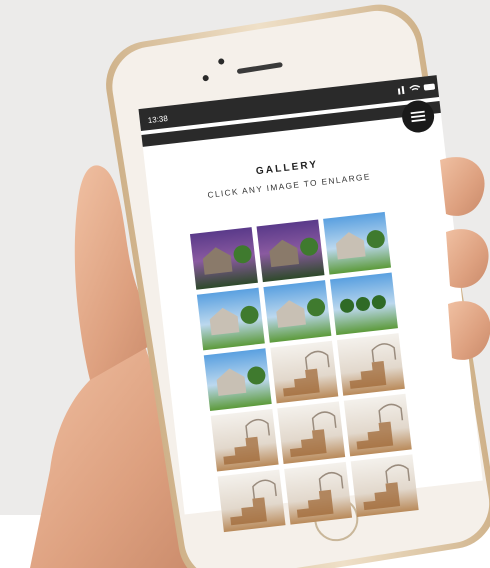 This screenshot has height=568, width=490. I want to click on battery-icon, so click(429, 87).